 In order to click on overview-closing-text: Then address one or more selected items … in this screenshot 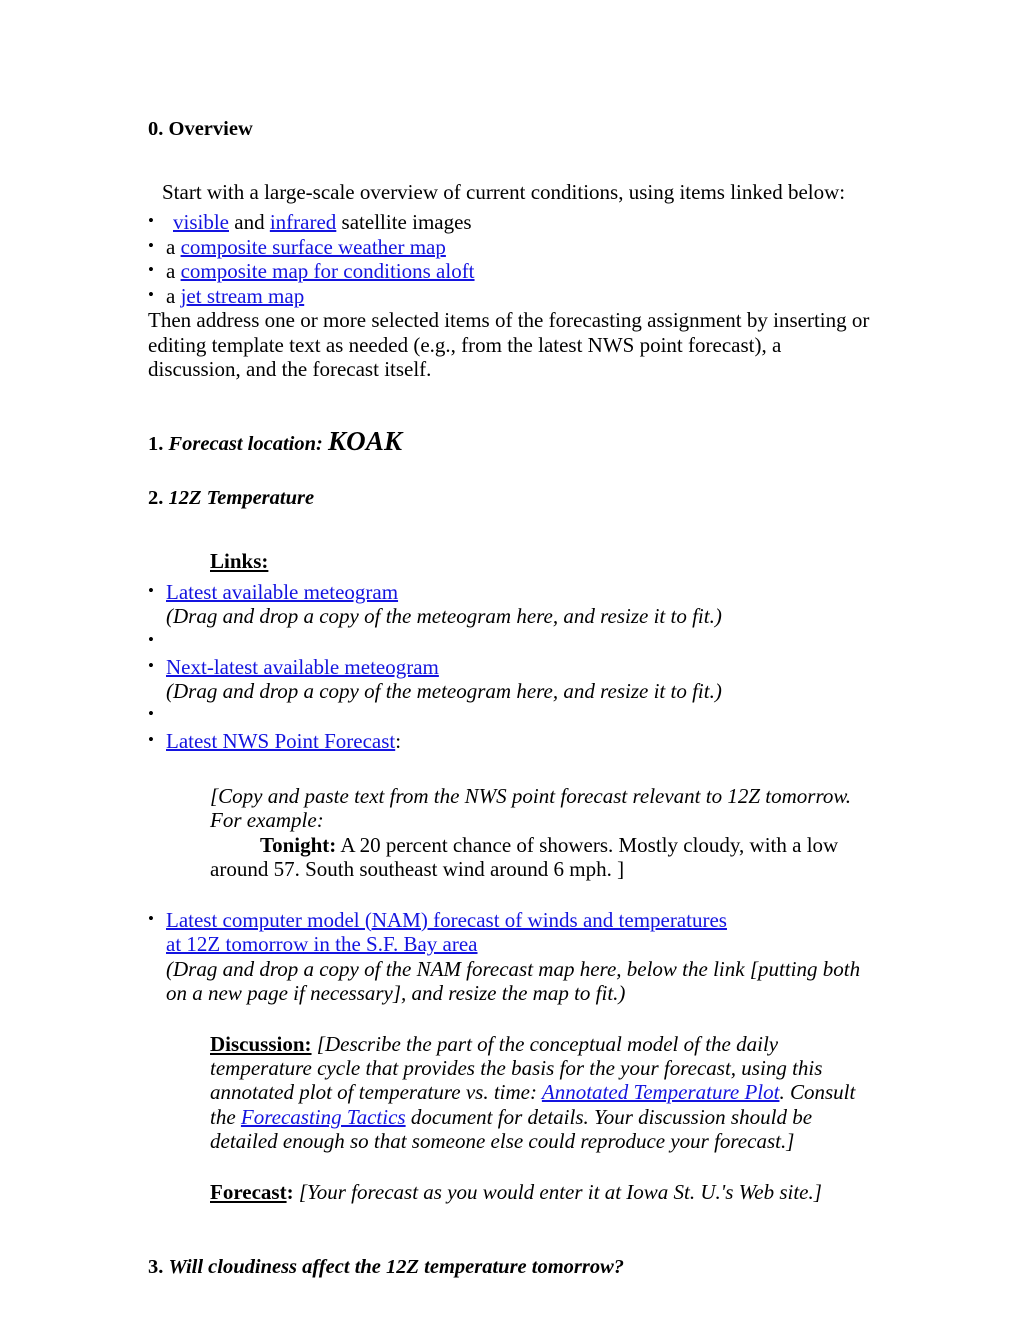, I will do `click(509, 345)`.